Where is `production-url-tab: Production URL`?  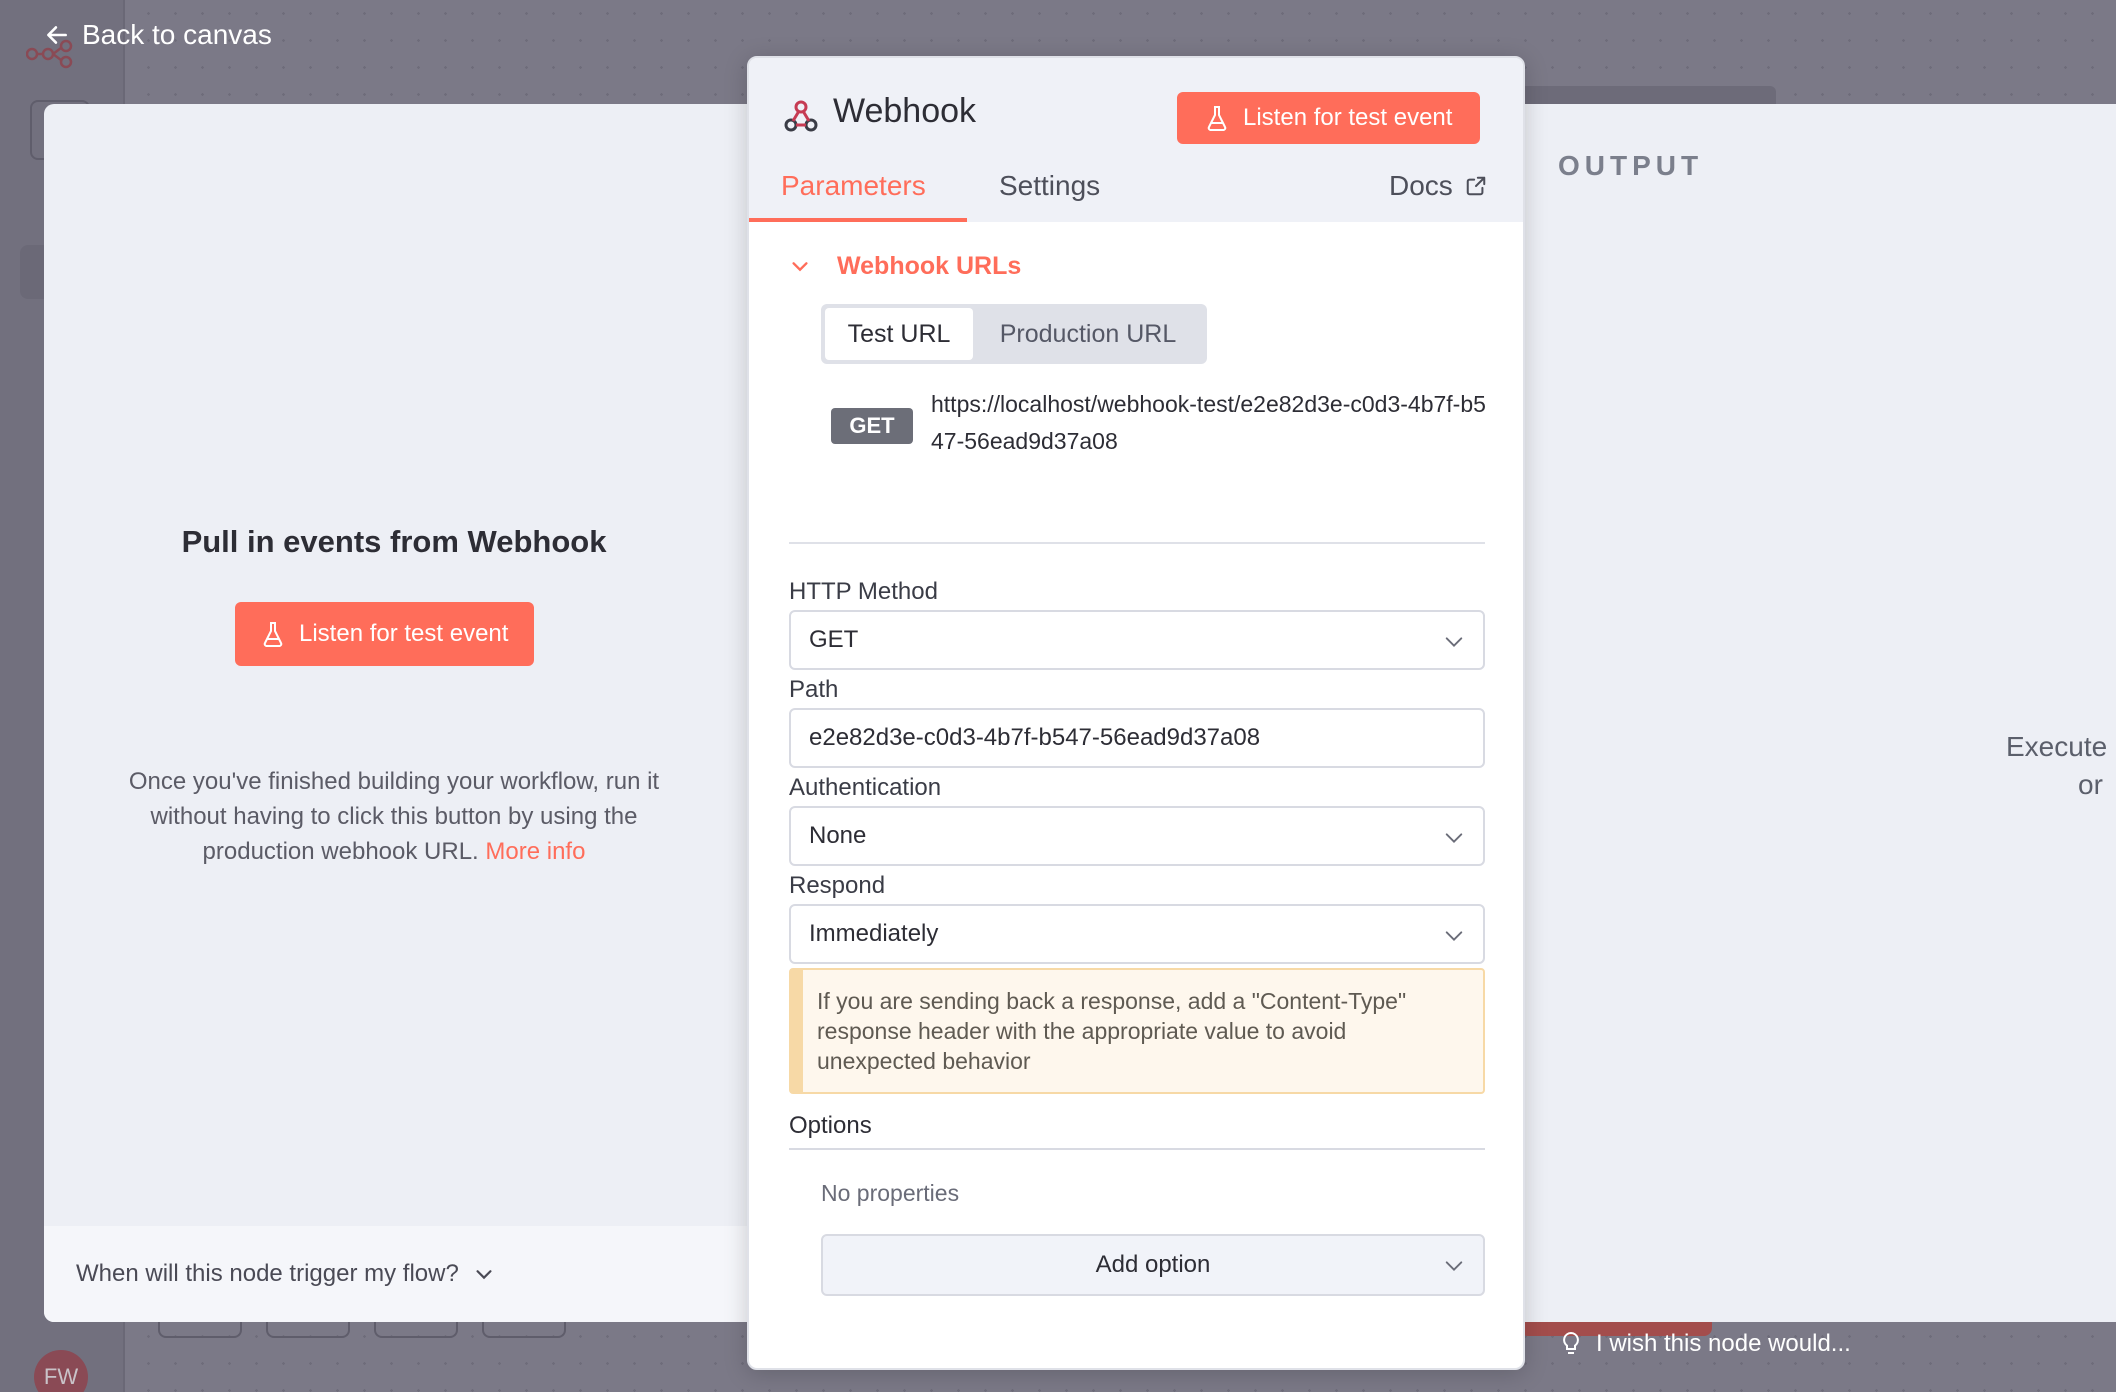
production-url-tab: Production URL is located at coordinates (1088, 334).